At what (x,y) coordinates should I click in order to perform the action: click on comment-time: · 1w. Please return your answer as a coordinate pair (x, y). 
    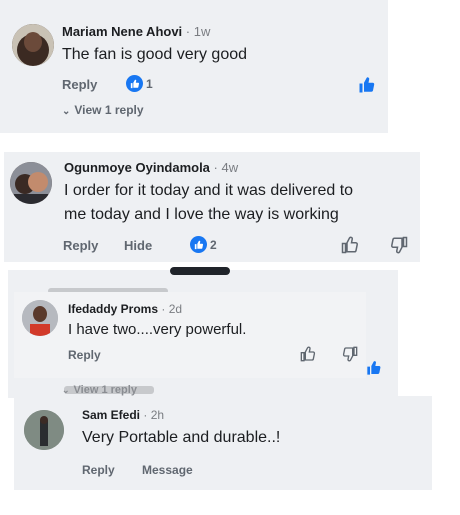
    Looking at the image, I should click on (198, 31).